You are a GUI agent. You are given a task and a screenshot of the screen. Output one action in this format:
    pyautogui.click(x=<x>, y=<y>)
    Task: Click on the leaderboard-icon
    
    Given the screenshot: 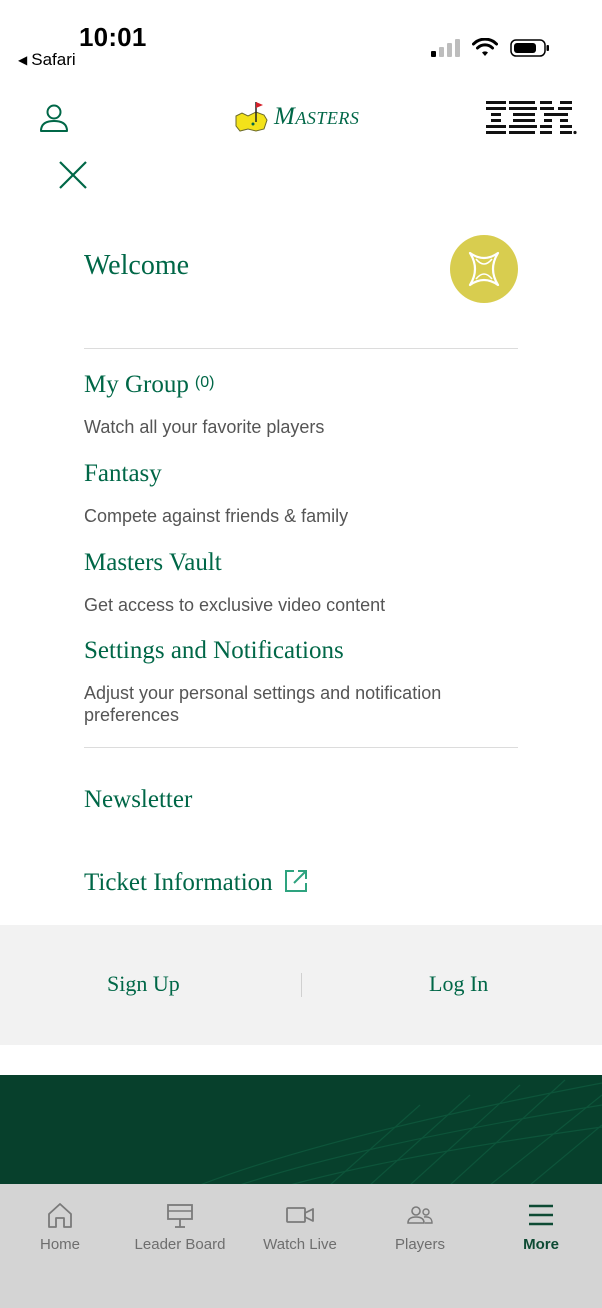 What is the action you would take?
    pyautogui.click(x=180, y=1216)
    